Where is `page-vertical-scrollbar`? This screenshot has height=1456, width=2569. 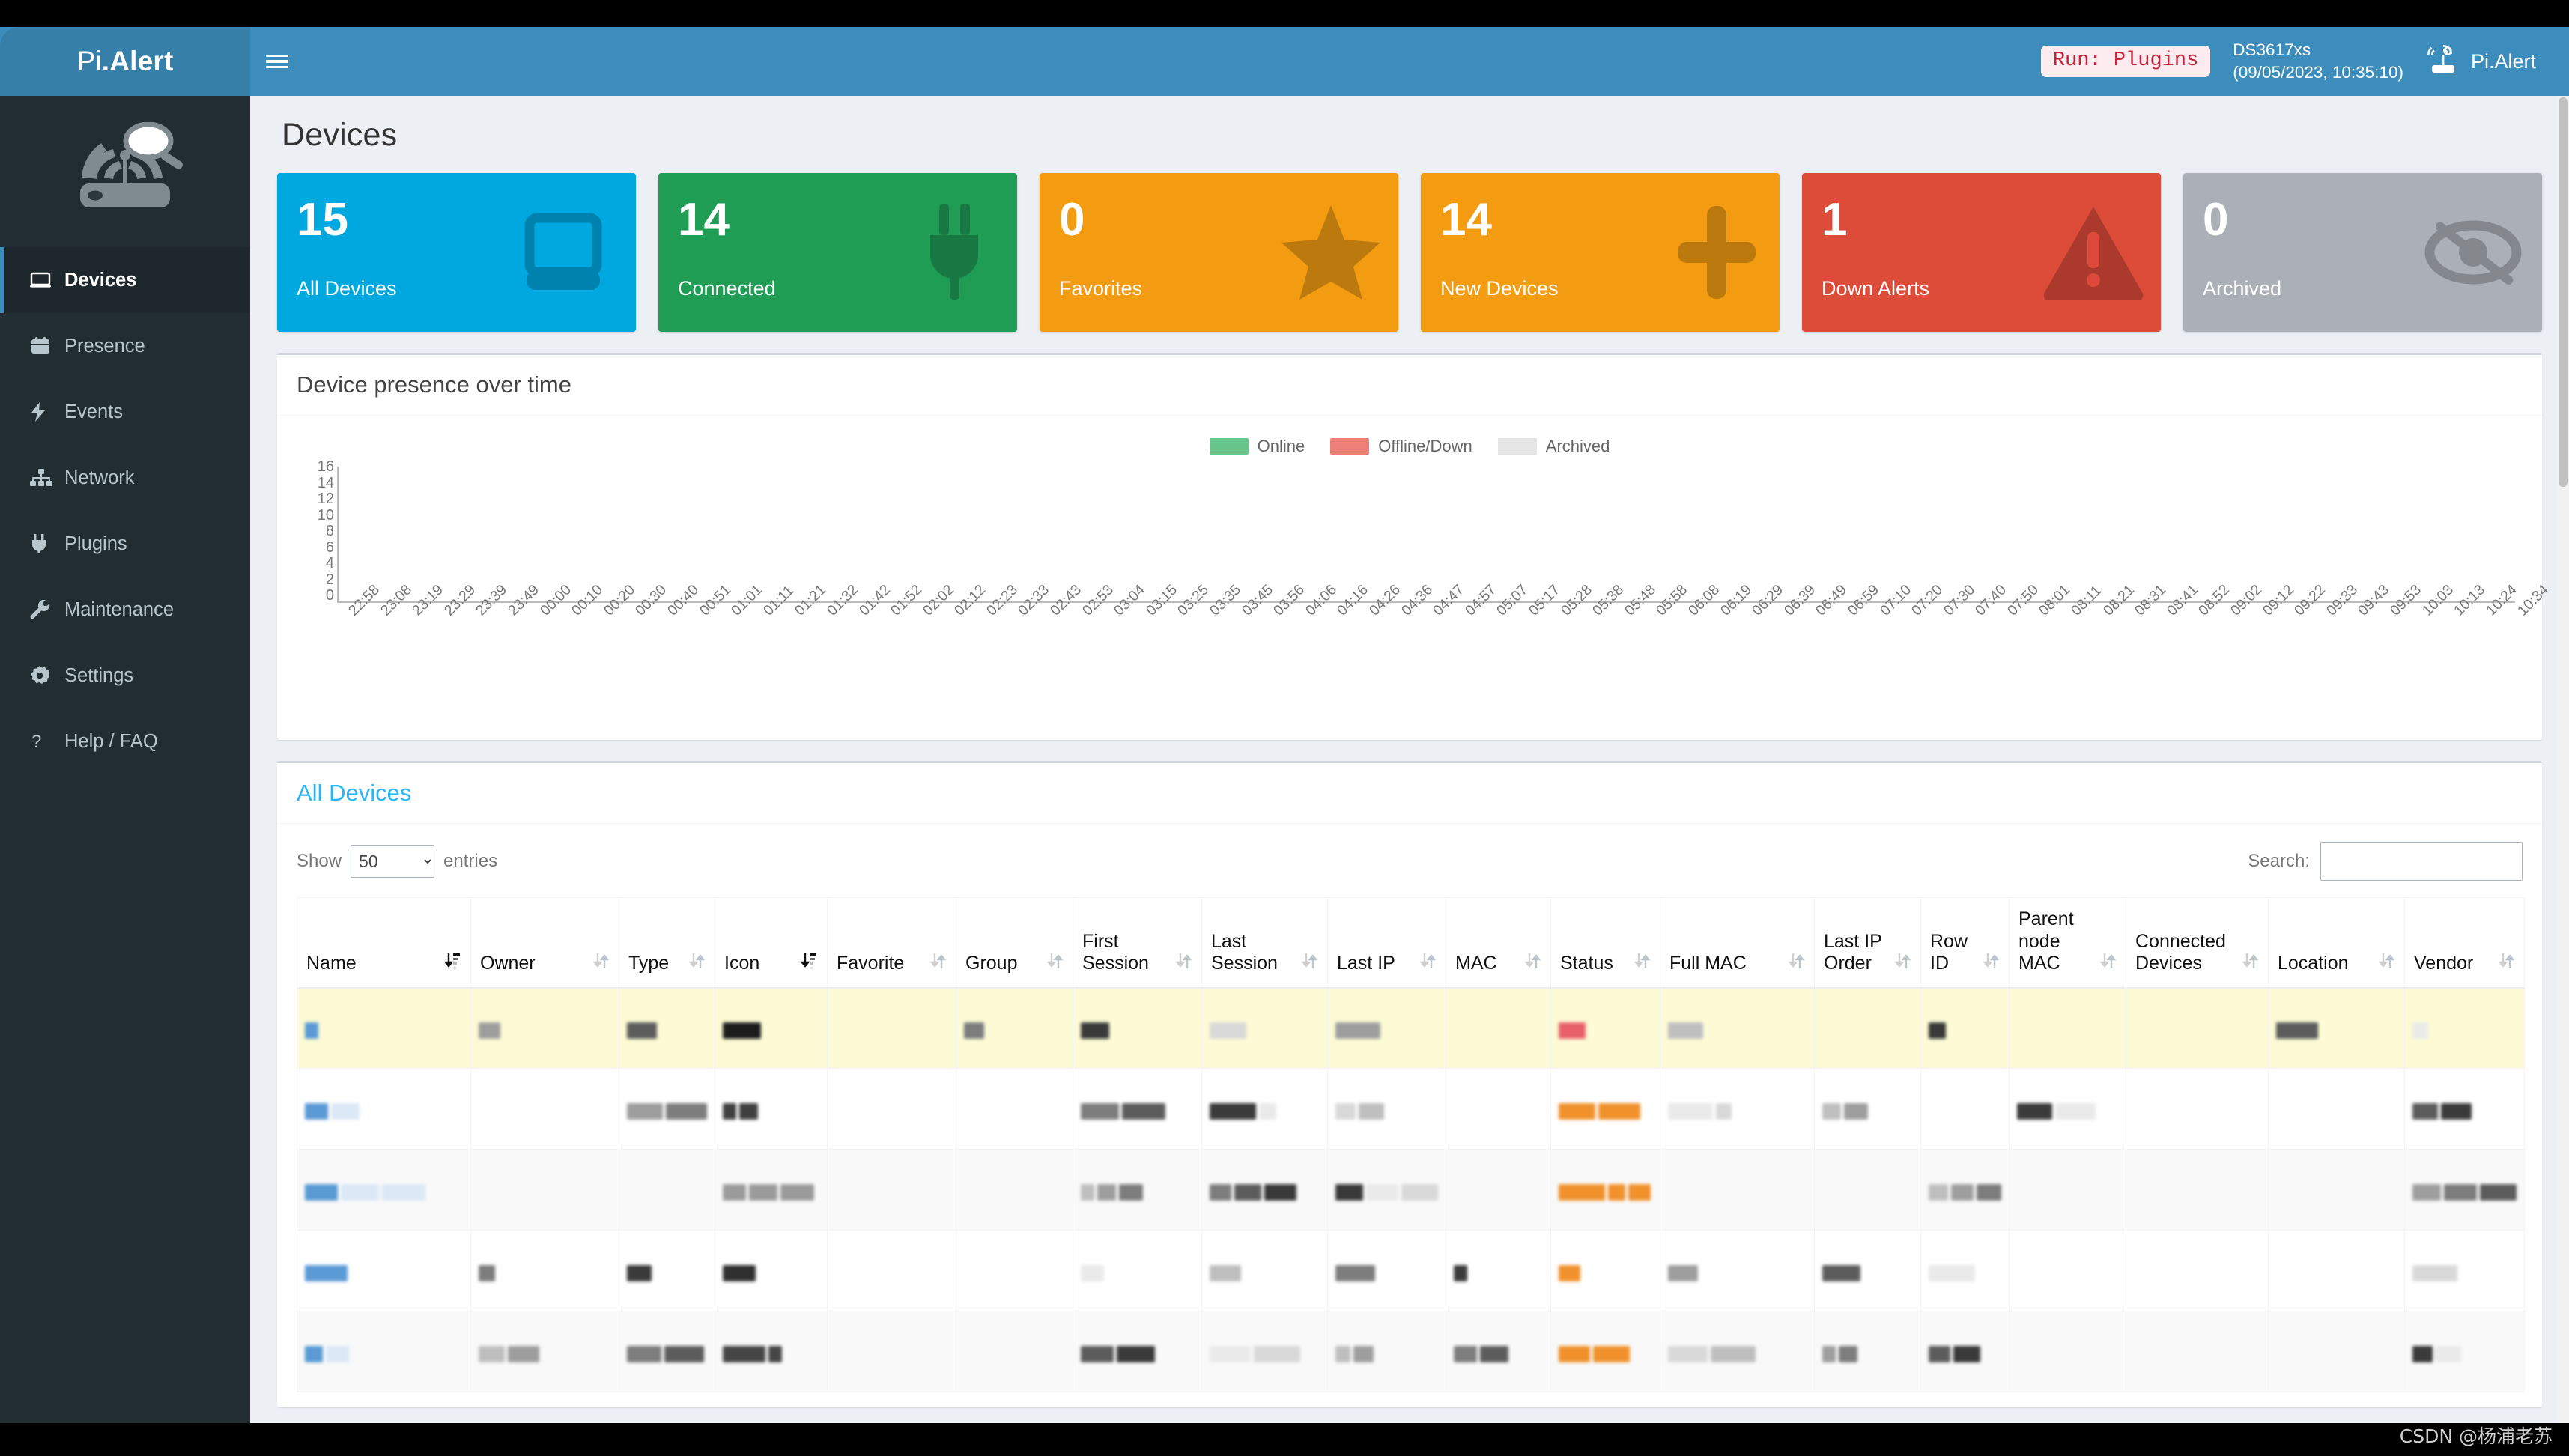 page-vertical-scrollbar is located at coordinates (2563, 759).